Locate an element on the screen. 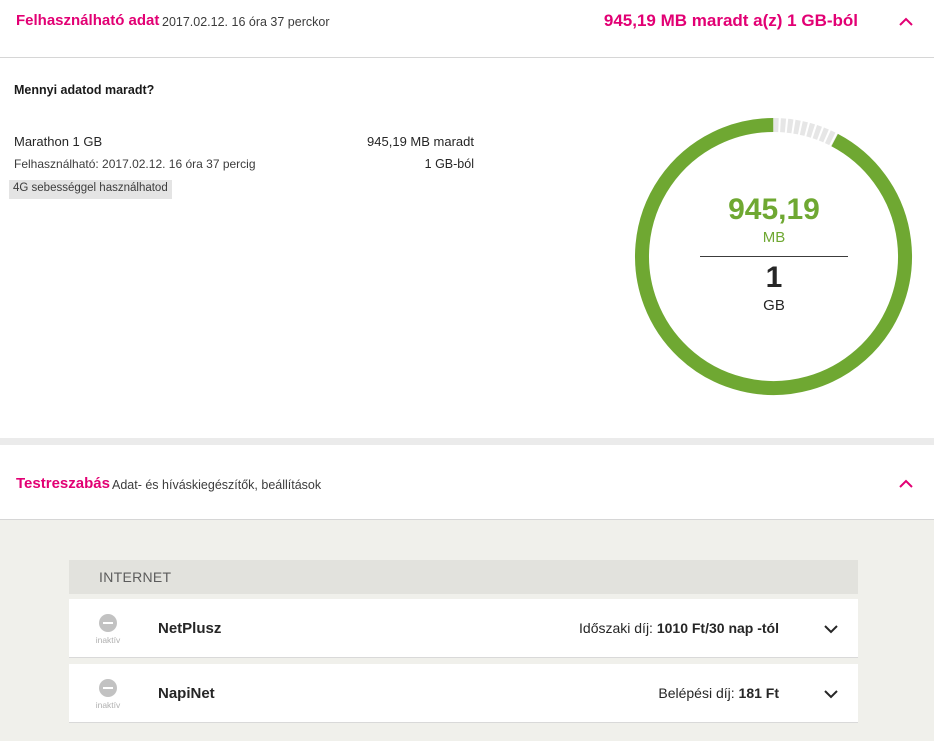 Image resolution: width=934 pixels, height=741 pixels. fee-value: 1010 Ft/30 nap -tól is located at coordinates (717, 628).